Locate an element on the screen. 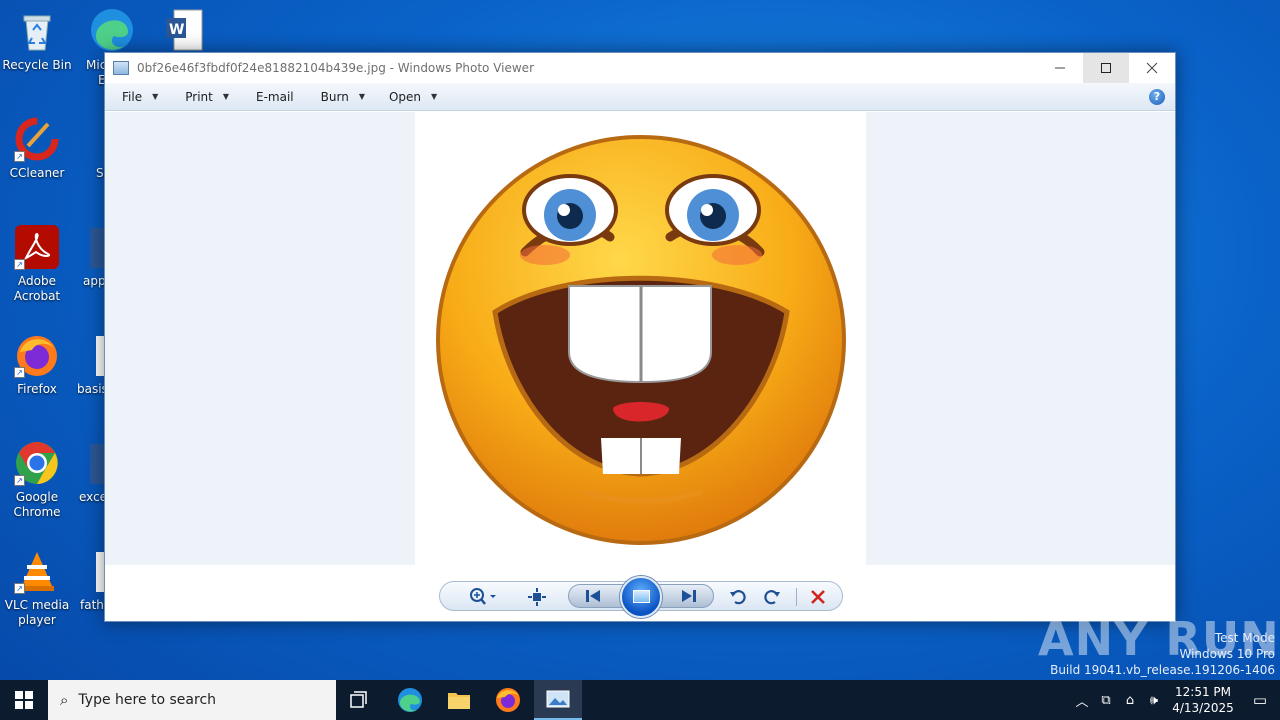  volume-icon: 🕪 is located at coordinates (1154, 700).